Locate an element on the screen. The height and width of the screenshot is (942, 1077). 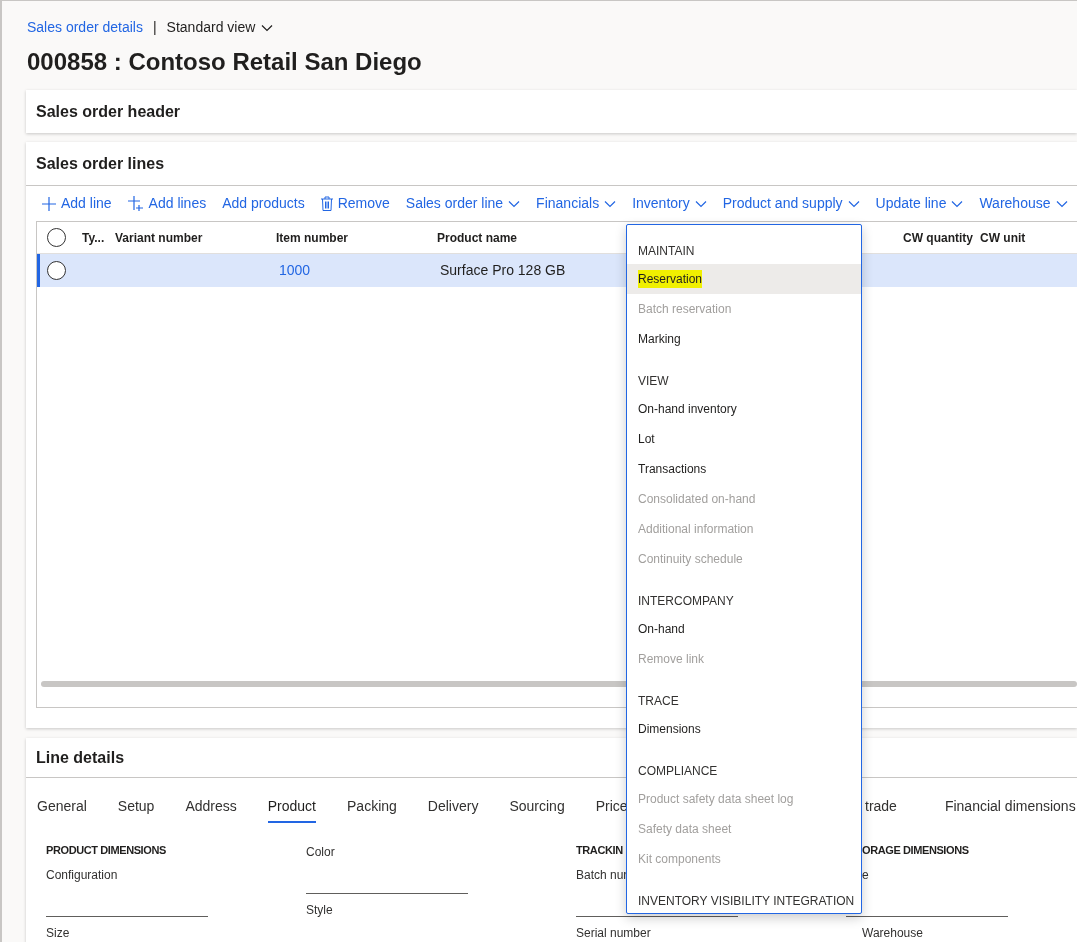
menu-item-label: On-hand is located at coordinates (661, 629).